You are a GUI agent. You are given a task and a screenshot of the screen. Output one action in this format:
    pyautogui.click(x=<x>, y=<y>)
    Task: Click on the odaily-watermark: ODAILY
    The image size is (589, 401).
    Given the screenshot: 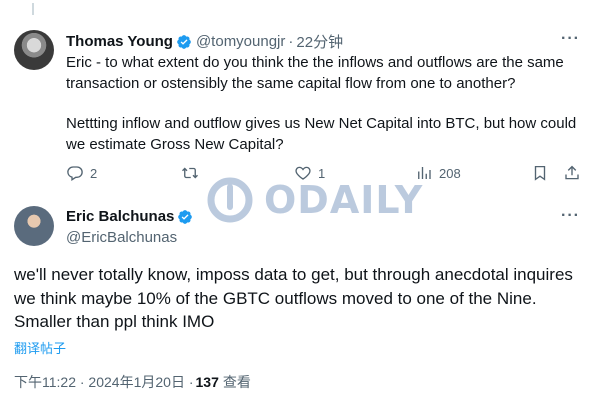 What is the action you would take?
    pyautogui.click(x=314, y=200)
    